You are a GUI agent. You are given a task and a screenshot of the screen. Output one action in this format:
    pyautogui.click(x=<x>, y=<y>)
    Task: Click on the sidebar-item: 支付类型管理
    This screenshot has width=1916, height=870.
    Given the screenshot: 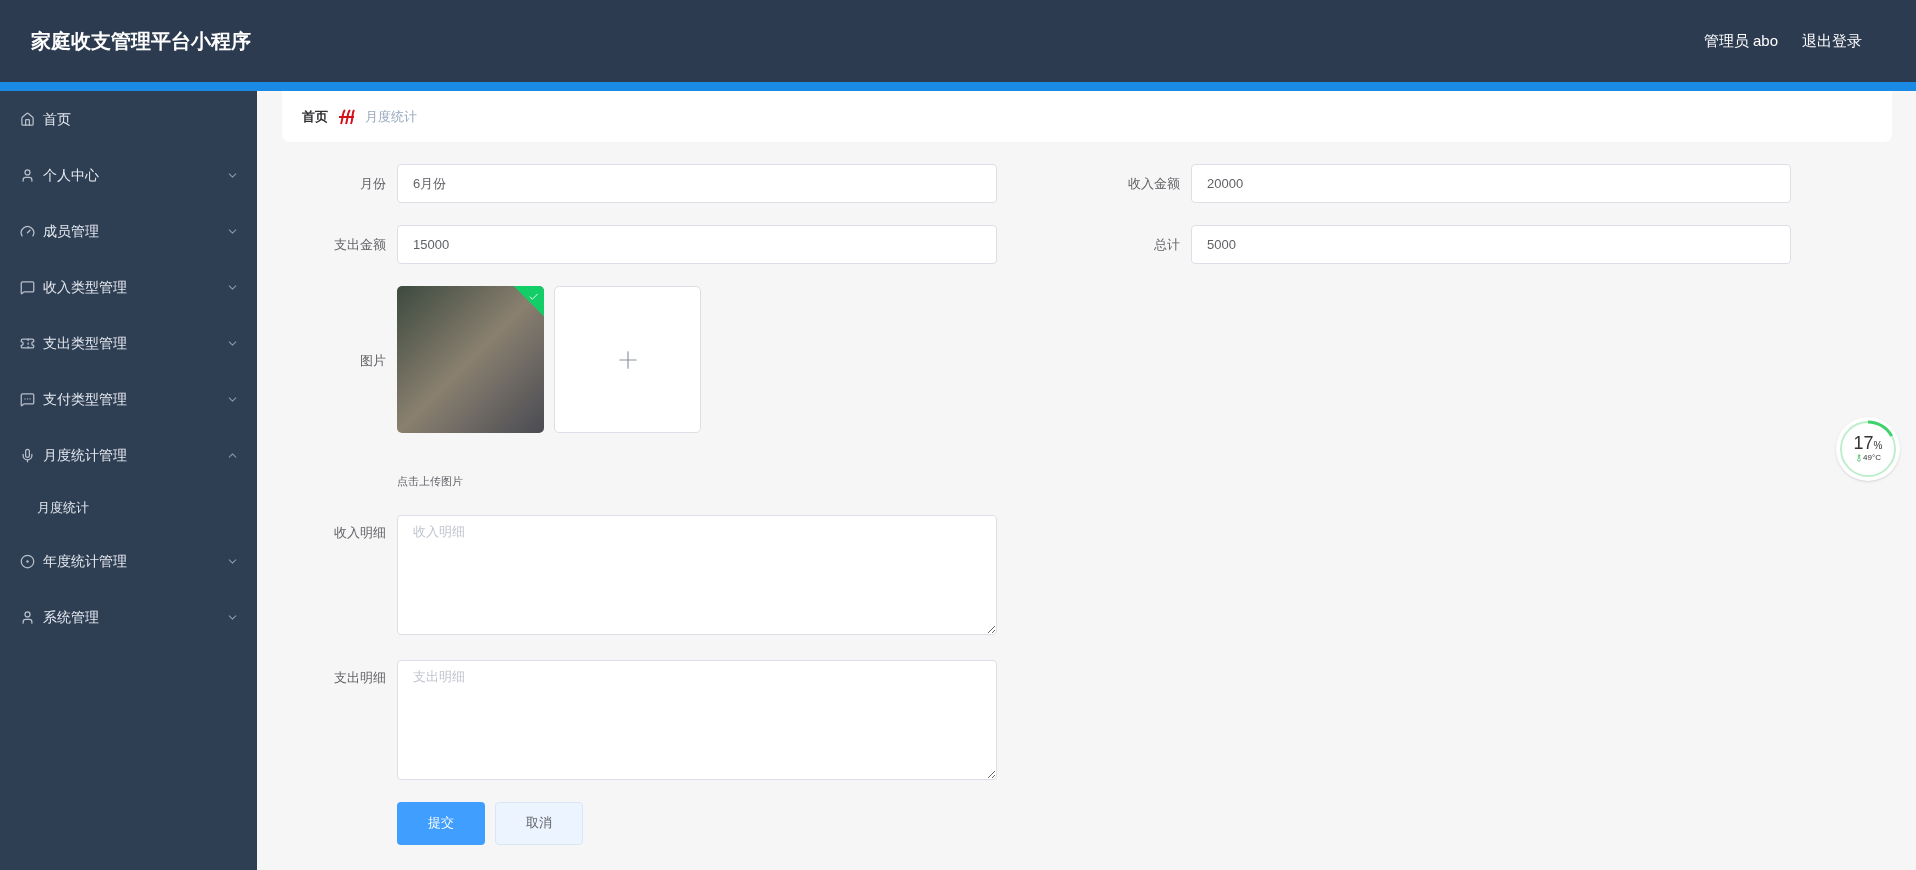 What is the action you would take?
    pyautogui.click(x=128, y=399)
    